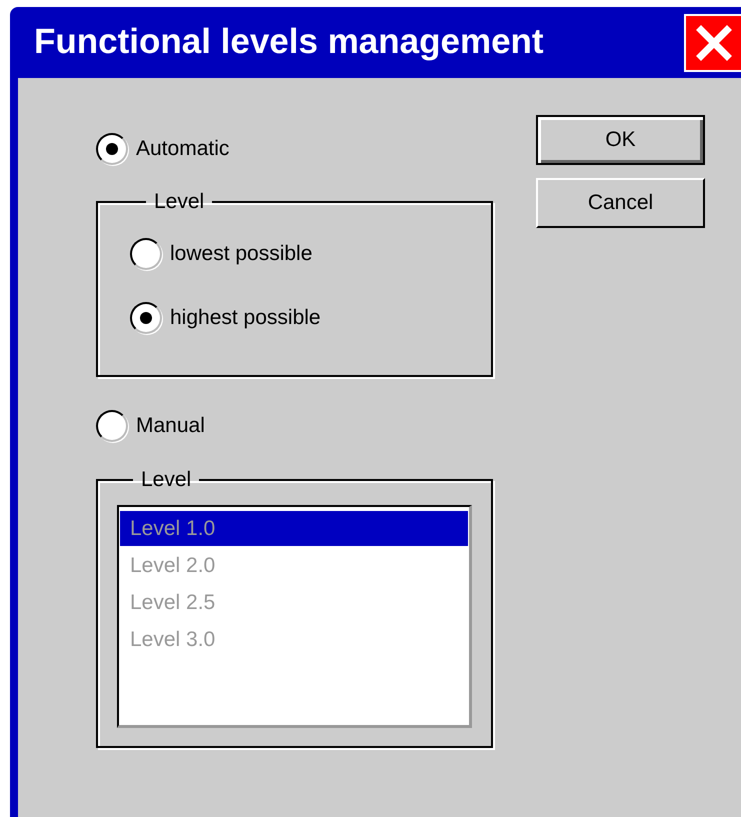 Image resolution: width=741 pixels, height=817 pixels. I want to click on radio-label: Manual, so click(170, 426).